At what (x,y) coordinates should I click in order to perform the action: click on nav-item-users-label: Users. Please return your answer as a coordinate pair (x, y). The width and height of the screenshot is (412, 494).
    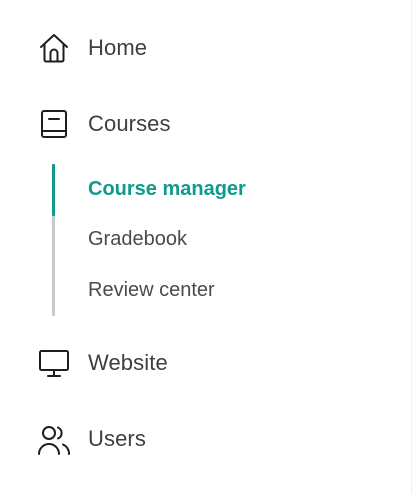
    Looking at the image, I should click on (117, 438).